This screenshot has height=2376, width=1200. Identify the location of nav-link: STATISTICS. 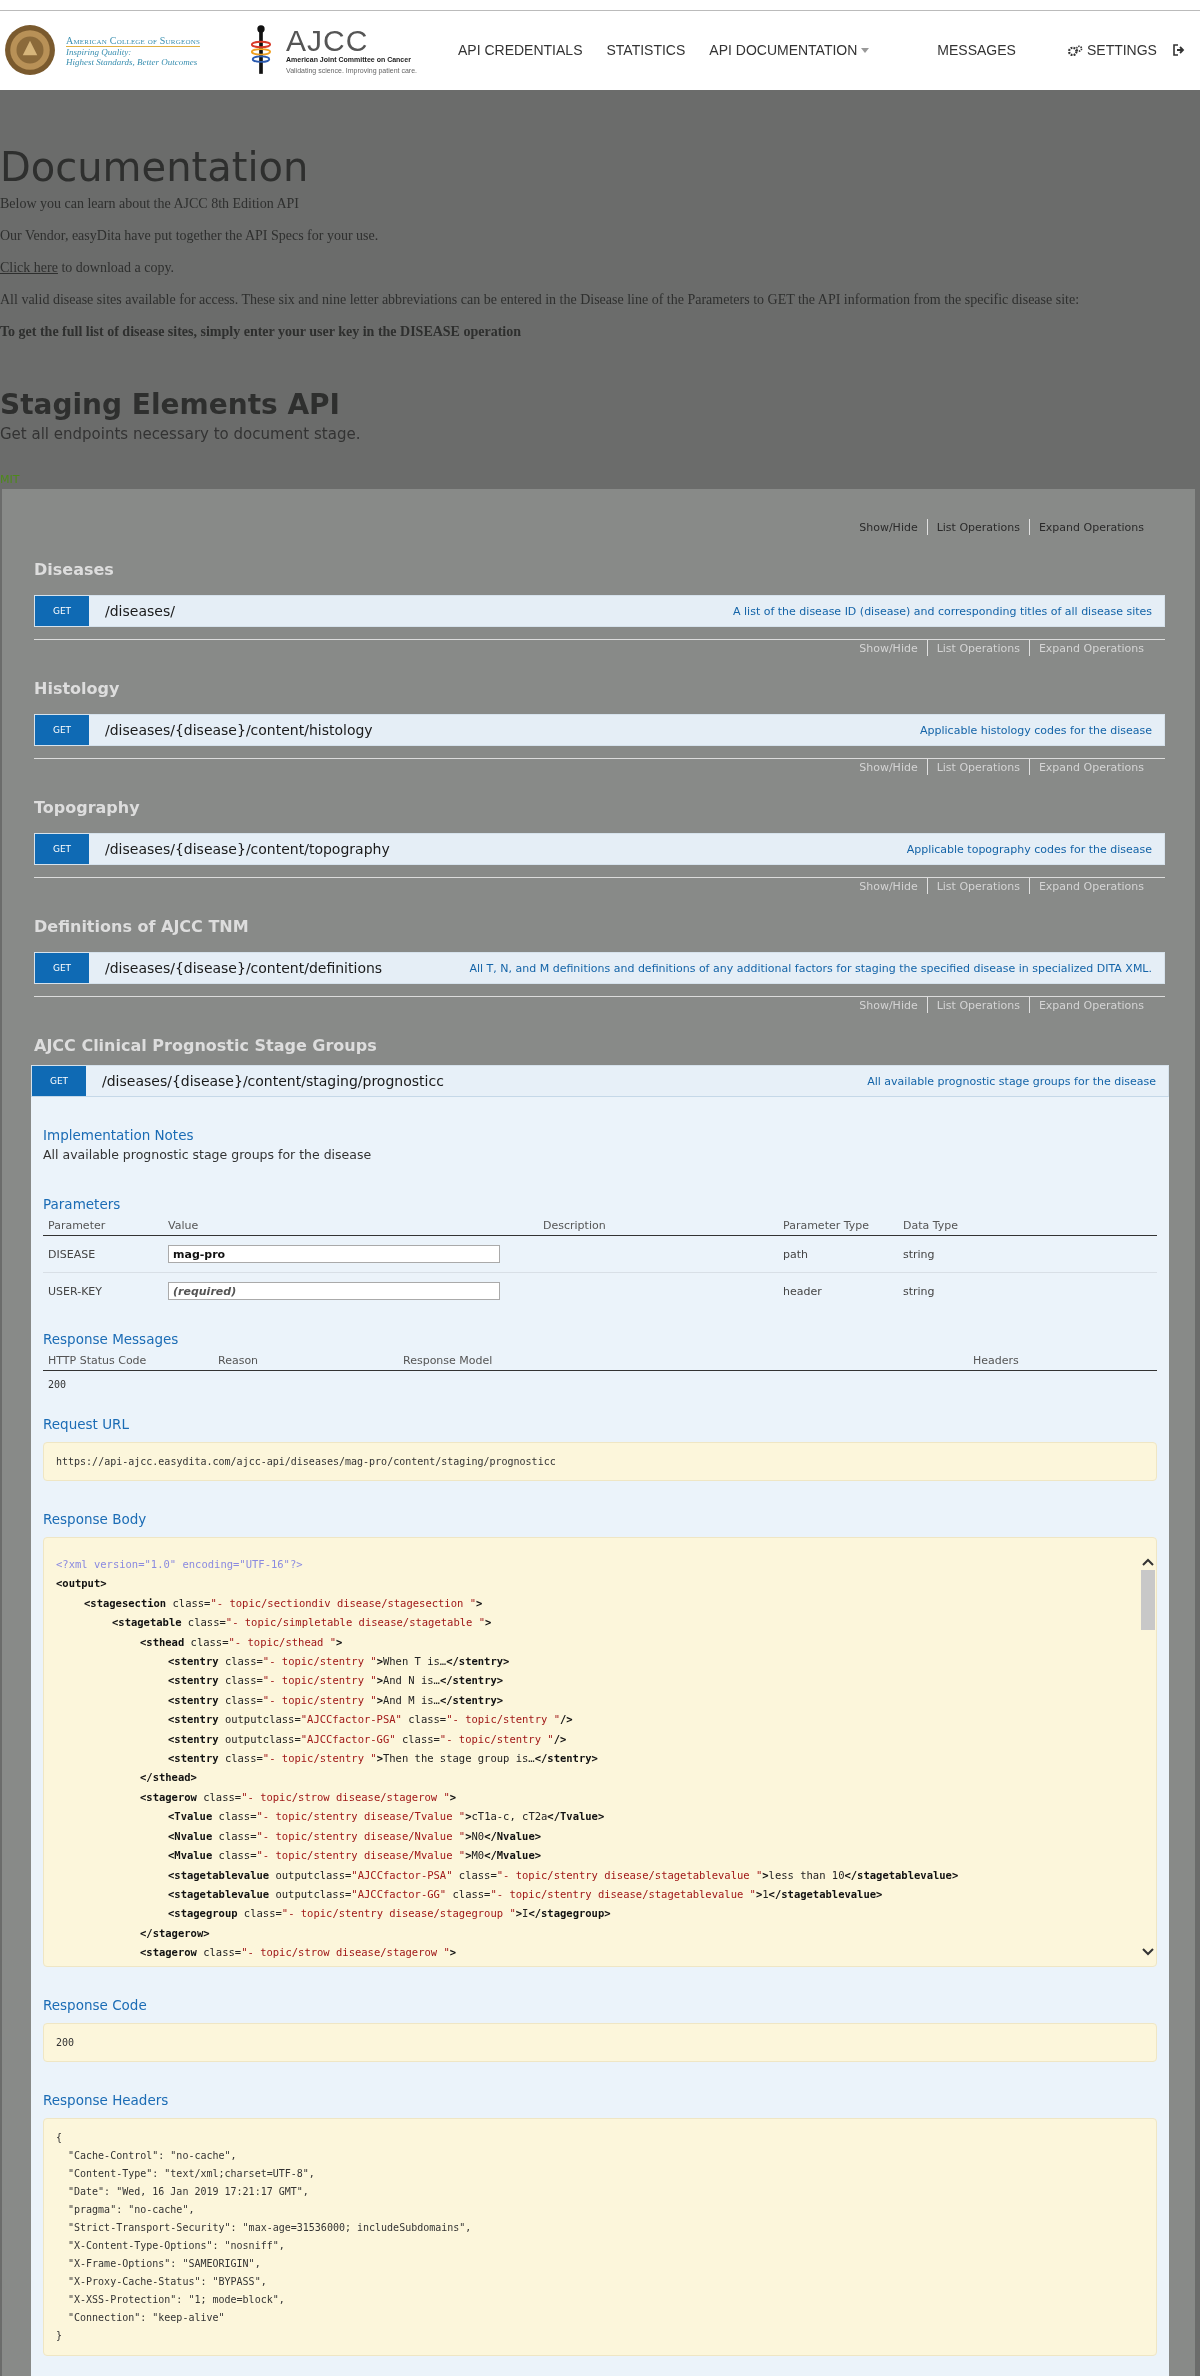
(646, 50).